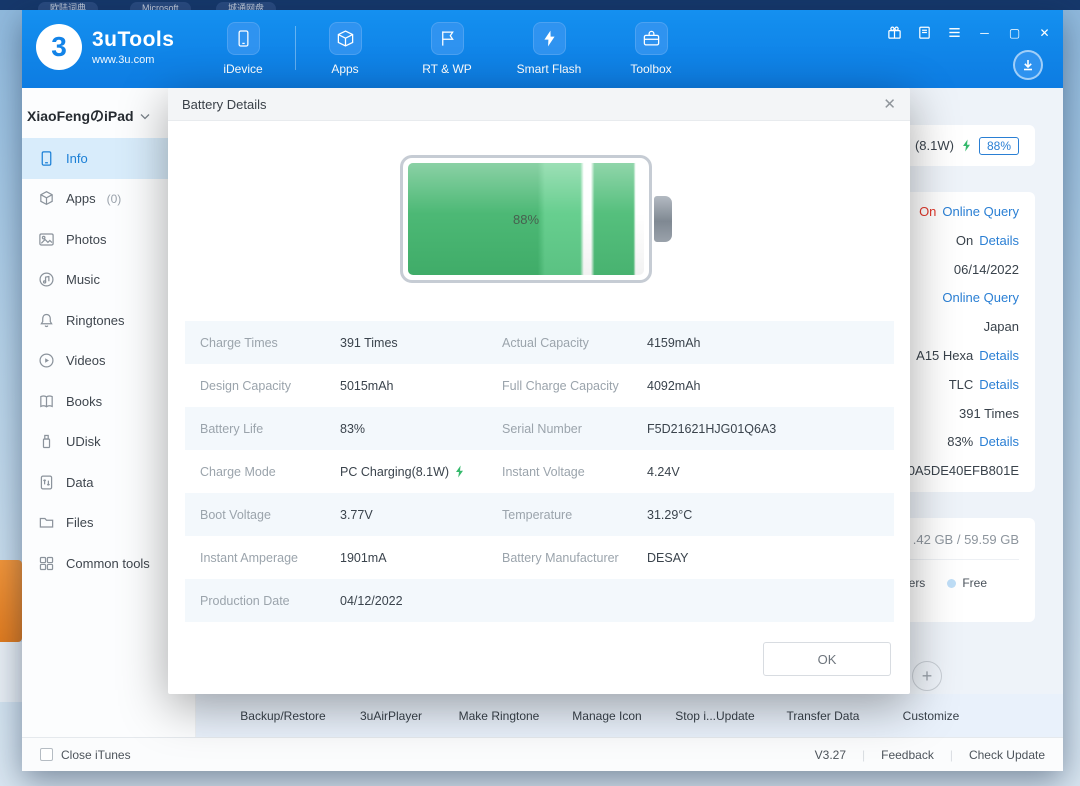  Describe the element at coordinates (114, 198) in the screenshot. I see `apps-count: (0)` at that location.